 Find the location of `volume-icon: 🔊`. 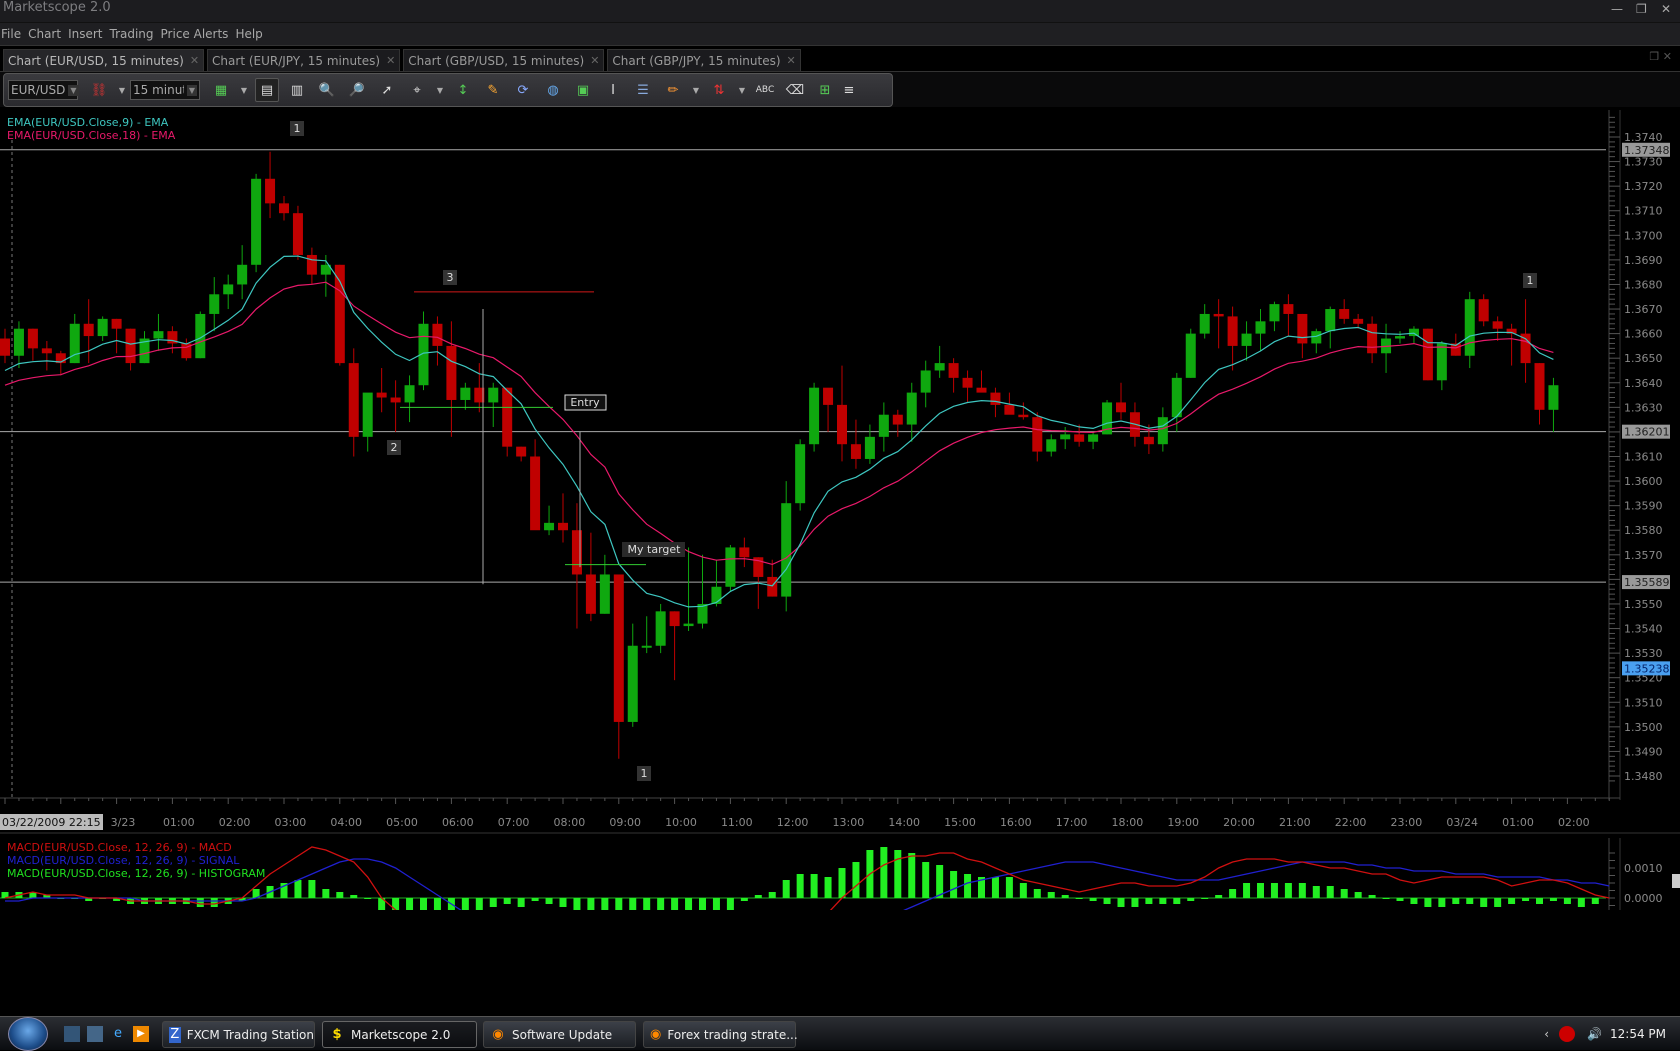

volume-icon: 🔊 is located at coordinates (1594, 1034).